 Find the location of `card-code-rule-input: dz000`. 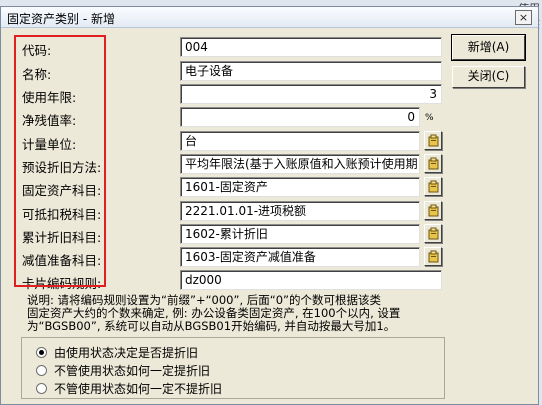

card-code-rule-input: dz000 is located at coordinates (311, 280).